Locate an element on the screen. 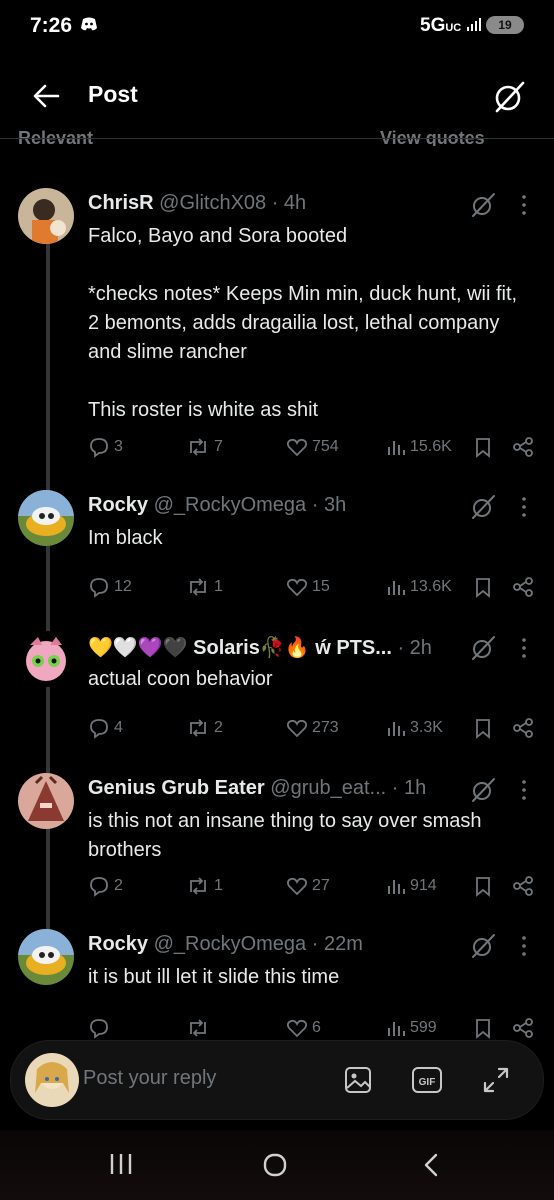 Image resolution: width=554 pixels, height=1200 pixels. post-author: 💛🤍💜🖤 Solaris🥀🔥 ẃ PTS... · 2h is located at coordinates (268, 647).